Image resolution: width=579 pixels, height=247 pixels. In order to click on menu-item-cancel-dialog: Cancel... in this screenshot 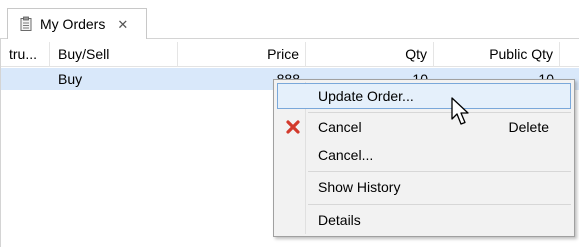, I will do `click(424, 155)`.